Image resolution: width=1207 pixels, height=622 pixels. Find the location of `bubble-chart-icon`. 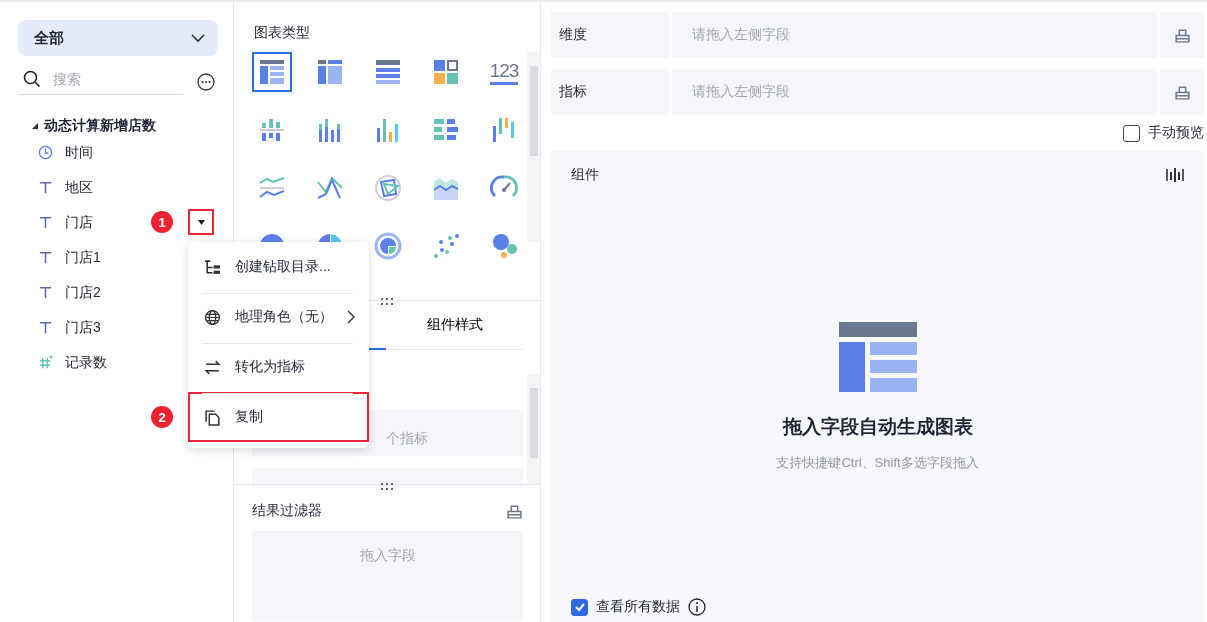

bubble-chart-icon is located at coordinates (504, 246).